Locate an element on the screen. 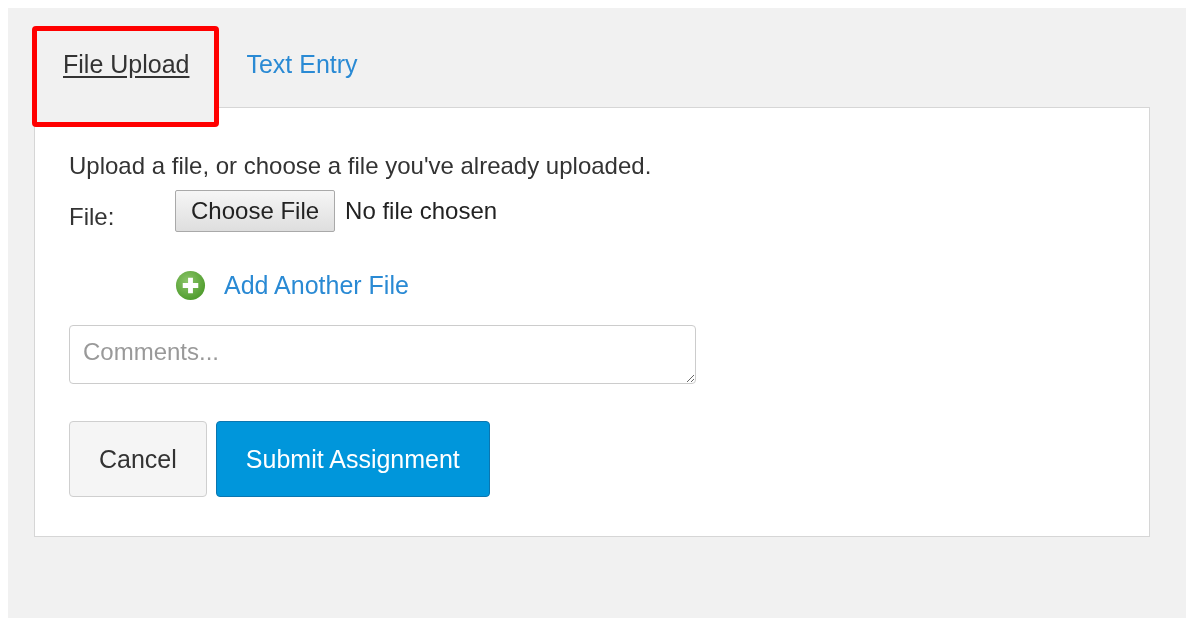 Image resolution: width=1186 pixels, height=618 pixels. file-status-text: No file chosen is located at coordinates (421, 211).